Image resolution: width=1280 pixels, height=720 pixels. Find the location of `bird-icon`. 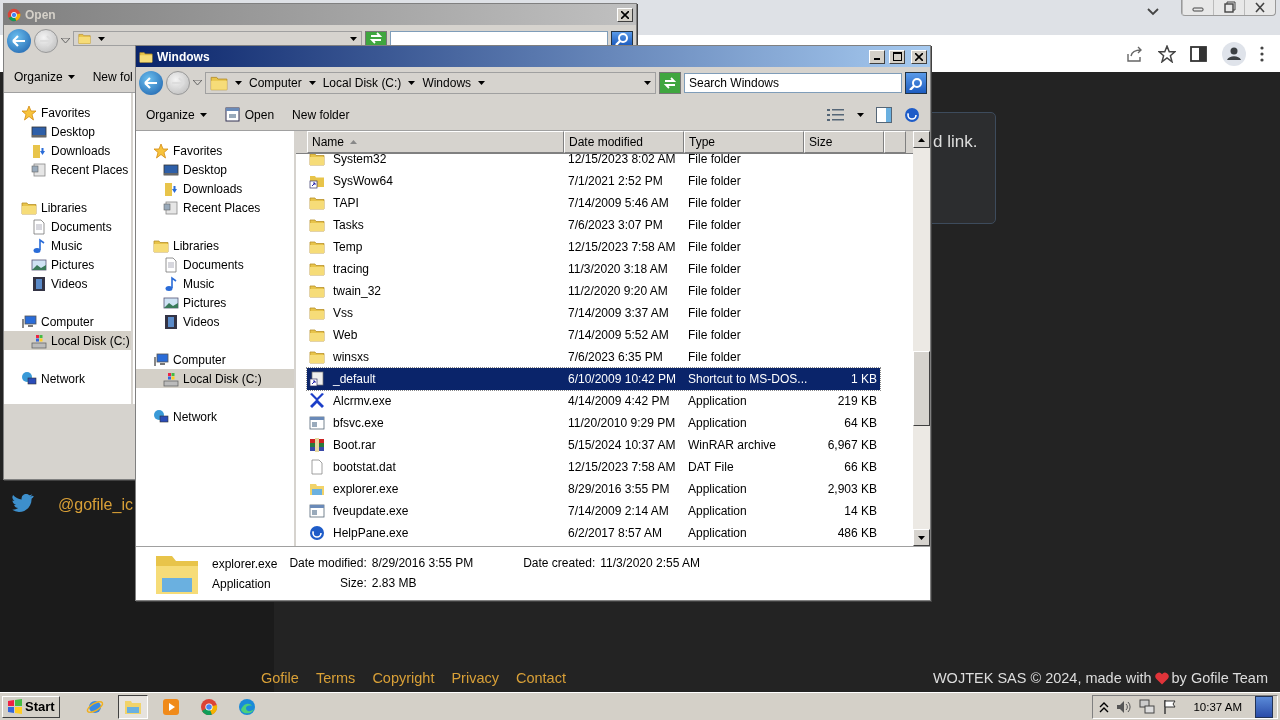

bird-icon is located at coordinates (23, 503).